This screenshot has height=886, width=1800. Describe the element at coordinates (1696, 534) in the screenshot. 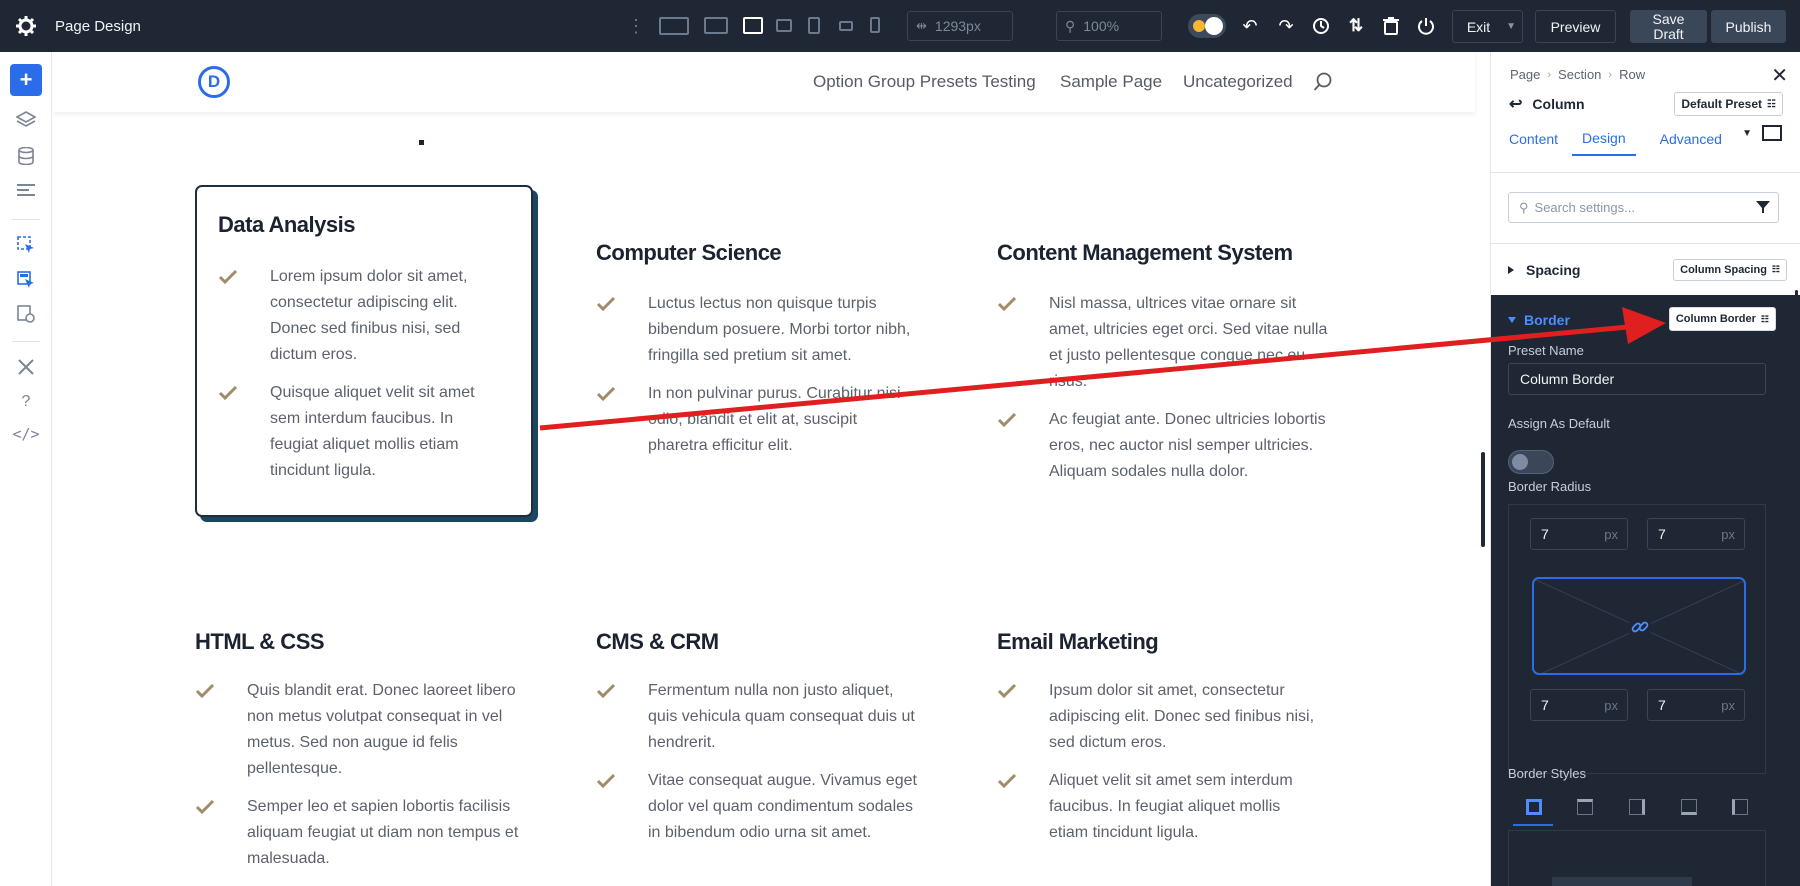

I see `radius-top-right-field: 7 px` at that location.